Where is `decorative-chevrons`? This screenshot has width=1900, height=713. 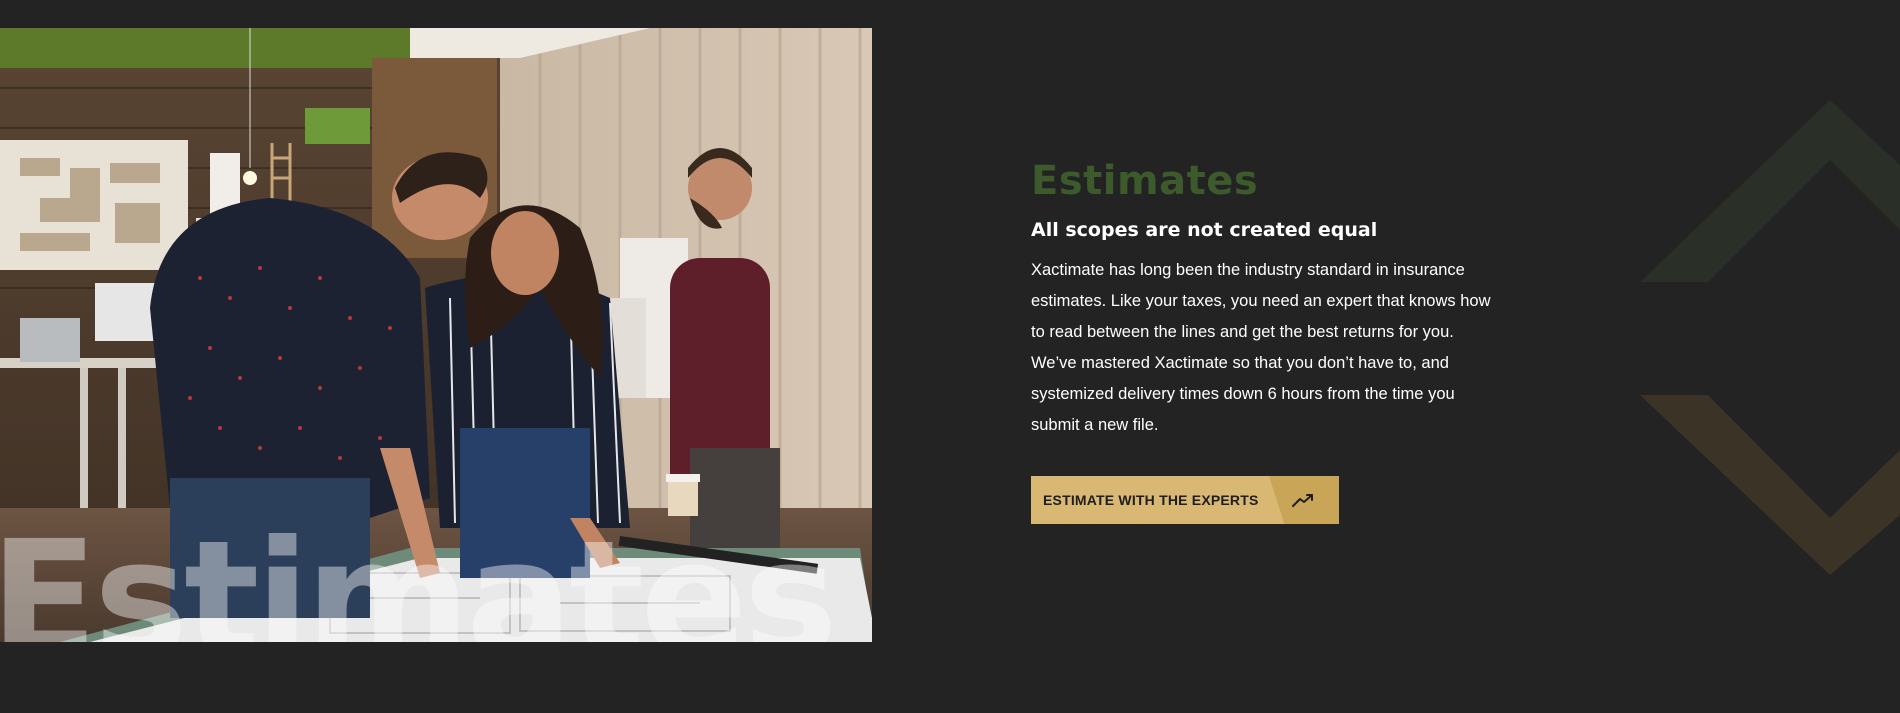
decorative-chevrons is located at coordinates (1770, 342).